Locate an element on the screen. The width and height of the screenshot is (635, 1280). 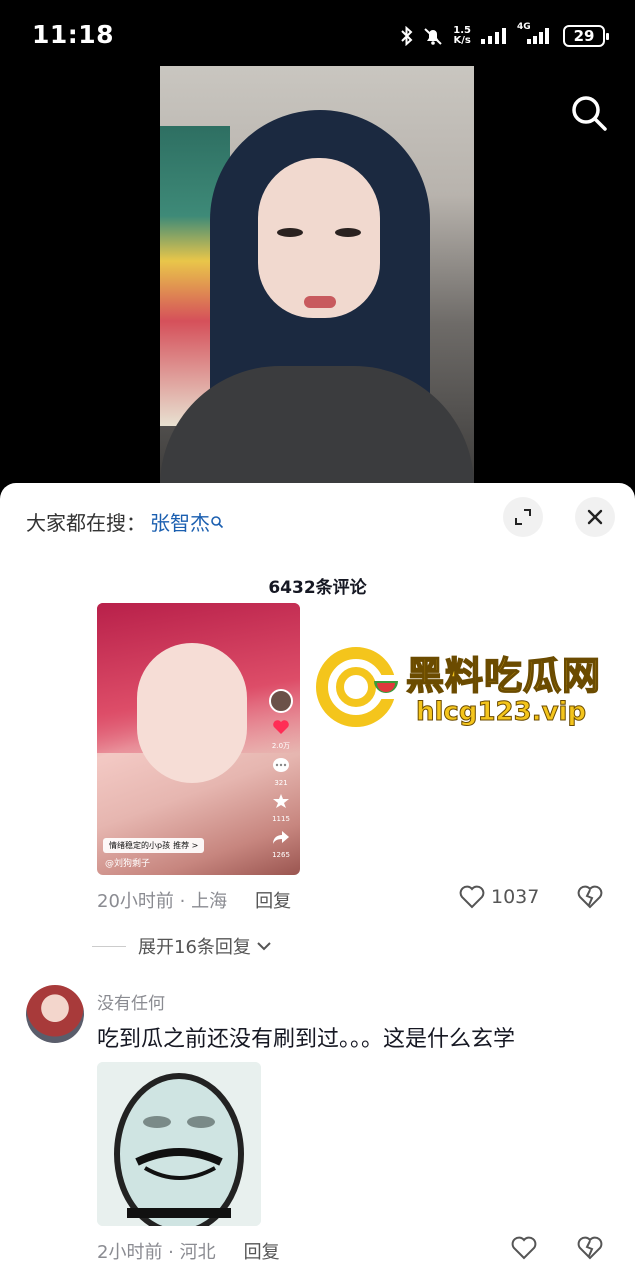
comment-count: 6432条评论 is located at coordinates (317, 588).